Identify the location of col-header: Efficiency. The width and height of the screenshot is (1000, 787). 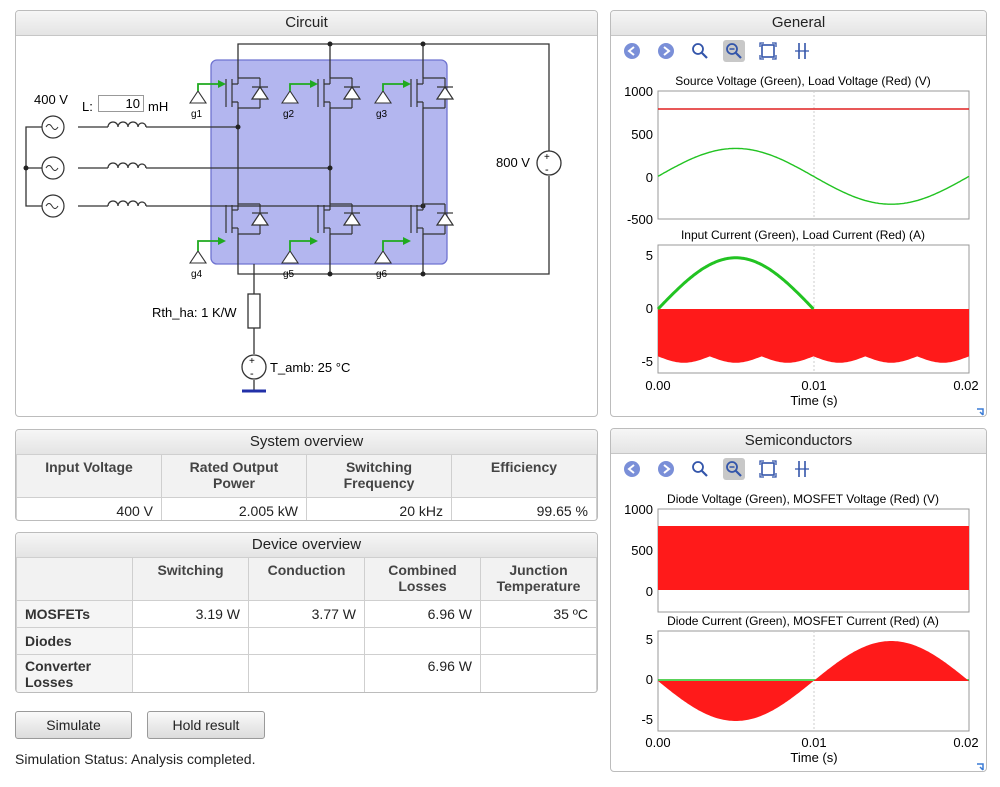
(524, 476).